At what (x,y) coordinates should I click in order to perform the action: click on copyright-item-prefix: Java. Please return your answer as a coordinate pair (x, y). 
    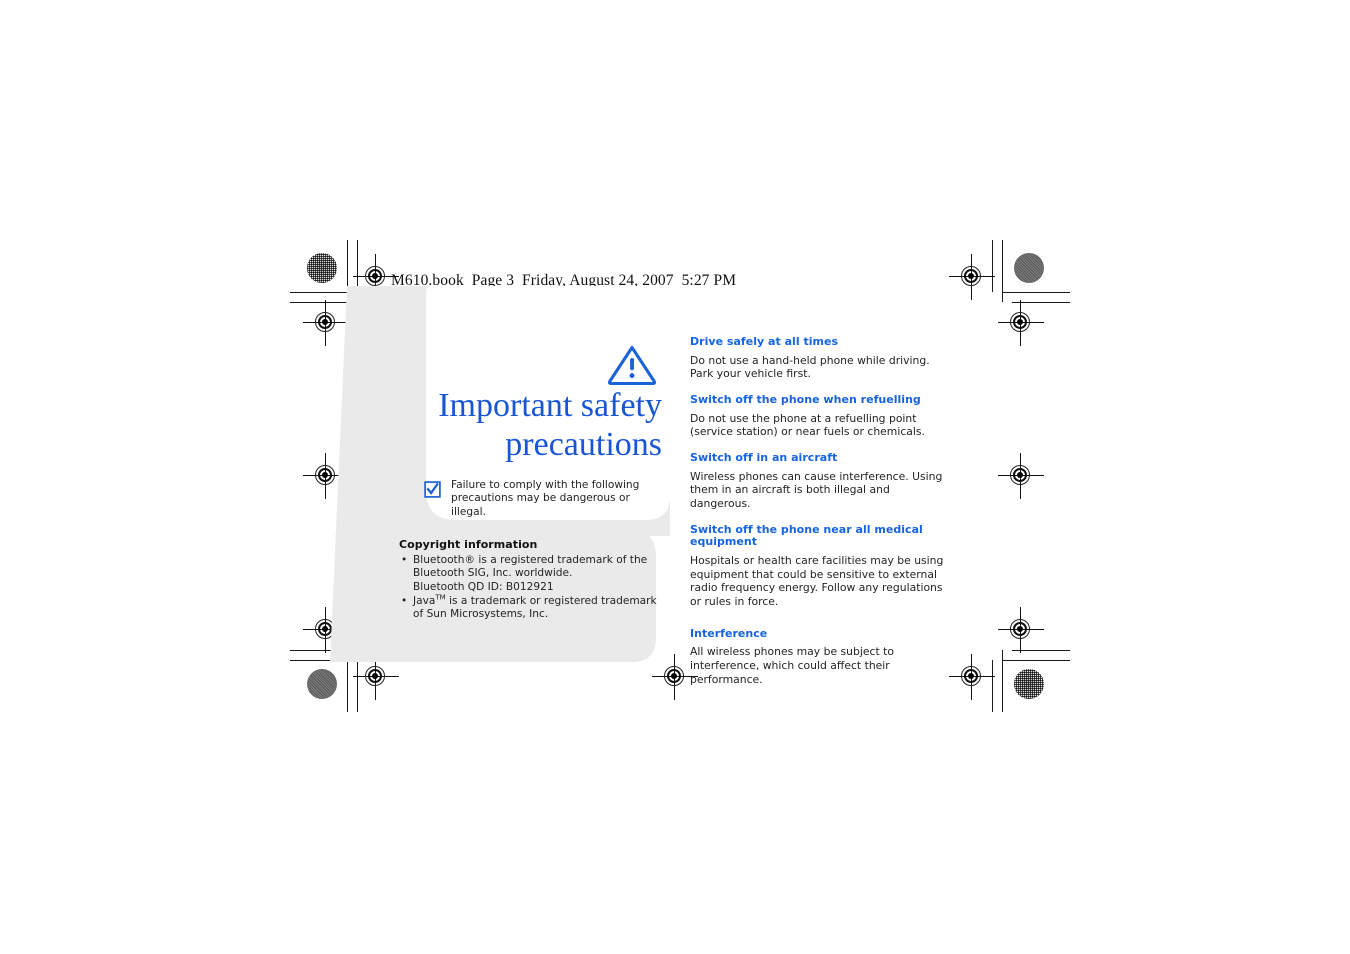
    Looking at the image, I should click on (424, 600).